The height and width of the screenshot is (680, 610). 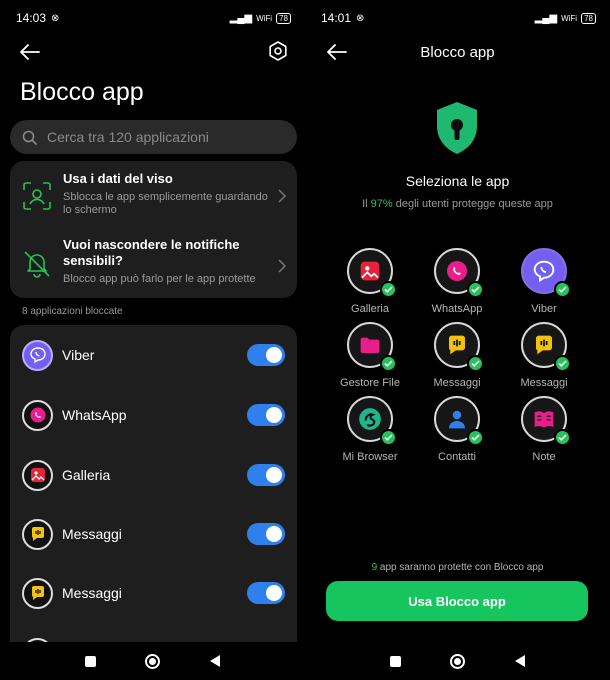 What do you see at coordinates (151, 252) in the screenshot?
I see `feature-title: Vuoi nascondere le notifiche sensibili?` at bounding box center [151, 252].